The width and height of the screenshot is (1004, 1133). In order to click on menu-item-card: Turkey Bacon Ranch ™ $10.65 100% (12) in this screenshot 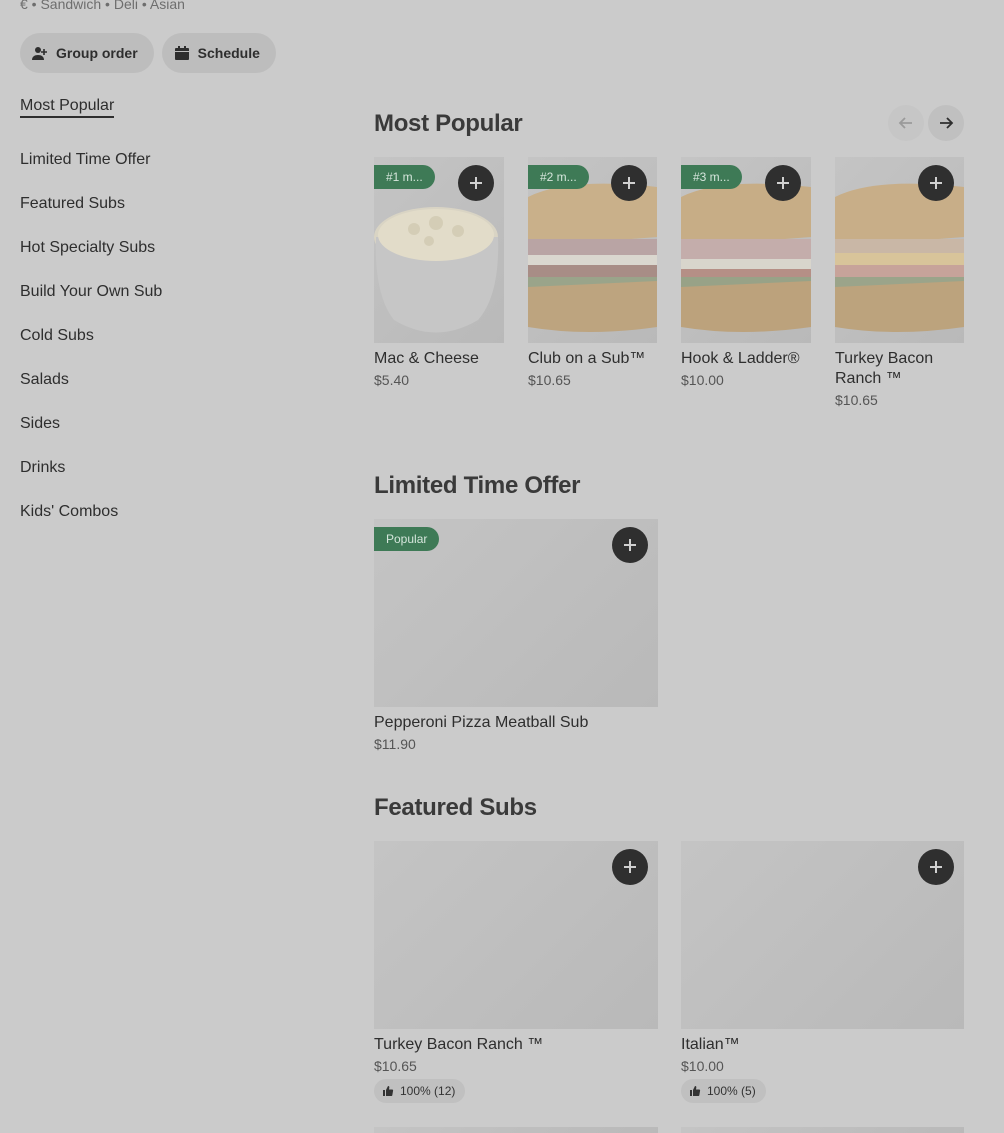, I will do `click(516, 972)`.